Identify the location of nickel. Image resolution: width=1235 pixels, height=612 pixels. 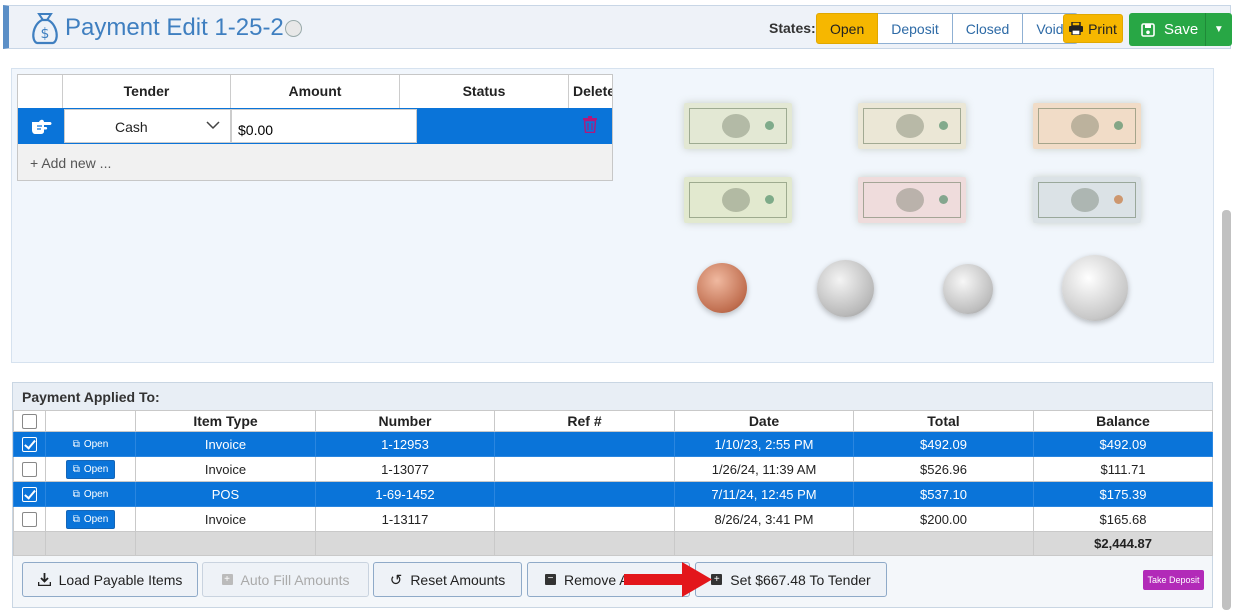
(845, 288).